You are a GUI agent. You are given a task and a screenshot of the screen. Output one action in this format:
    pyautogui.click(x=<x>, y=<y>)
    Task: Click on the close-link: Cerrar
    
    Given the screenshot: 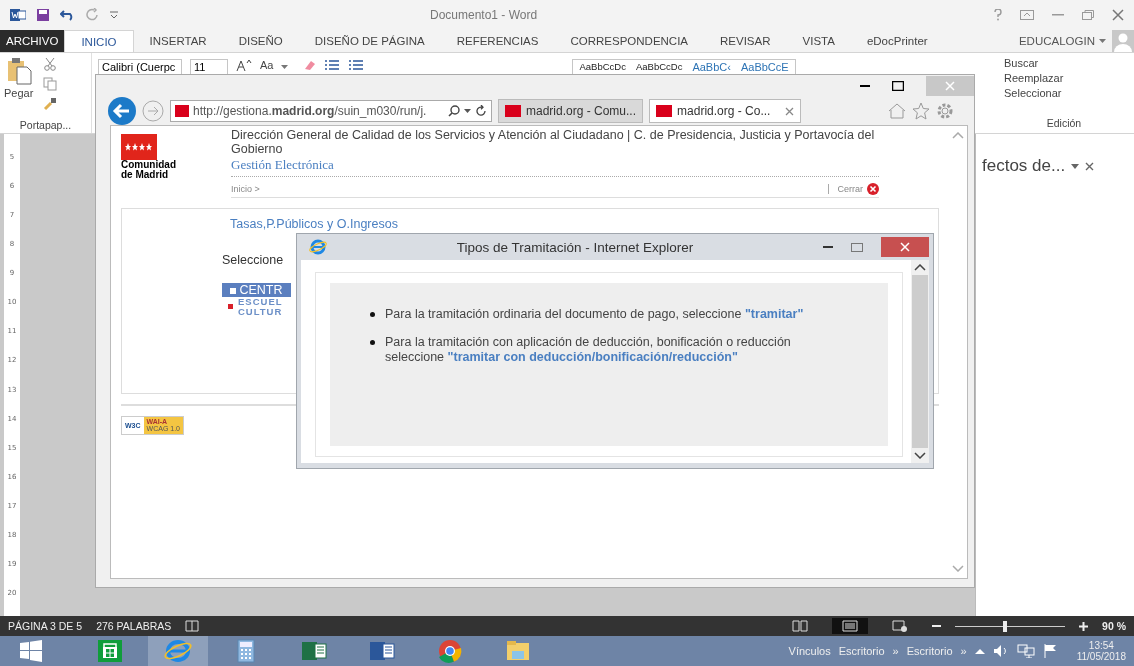 What is the action you would take?
    pyautogui.click(x=845, y=188)
    